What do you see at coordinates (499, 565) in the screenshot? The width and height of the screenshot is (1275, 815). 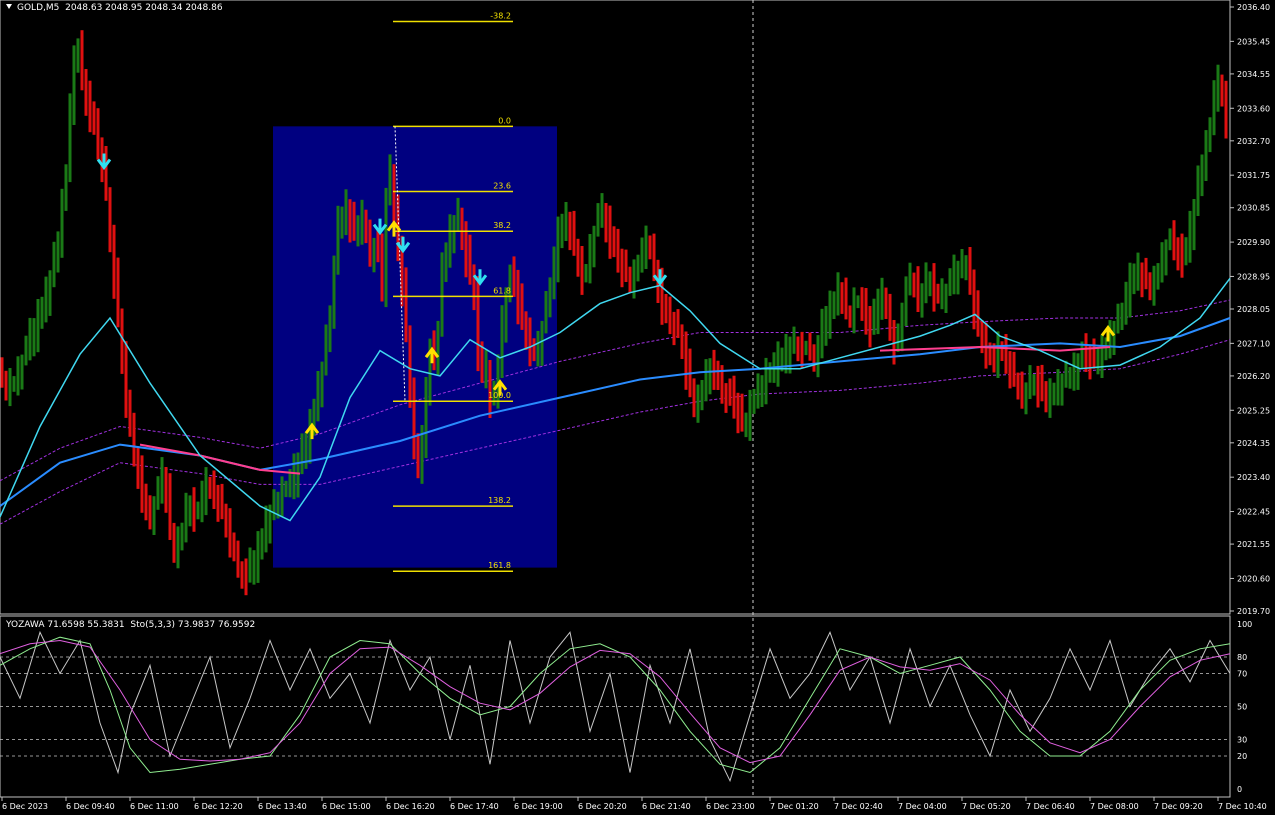 I see `fib-level-label: 161.8` at bounding box center [499, 565].